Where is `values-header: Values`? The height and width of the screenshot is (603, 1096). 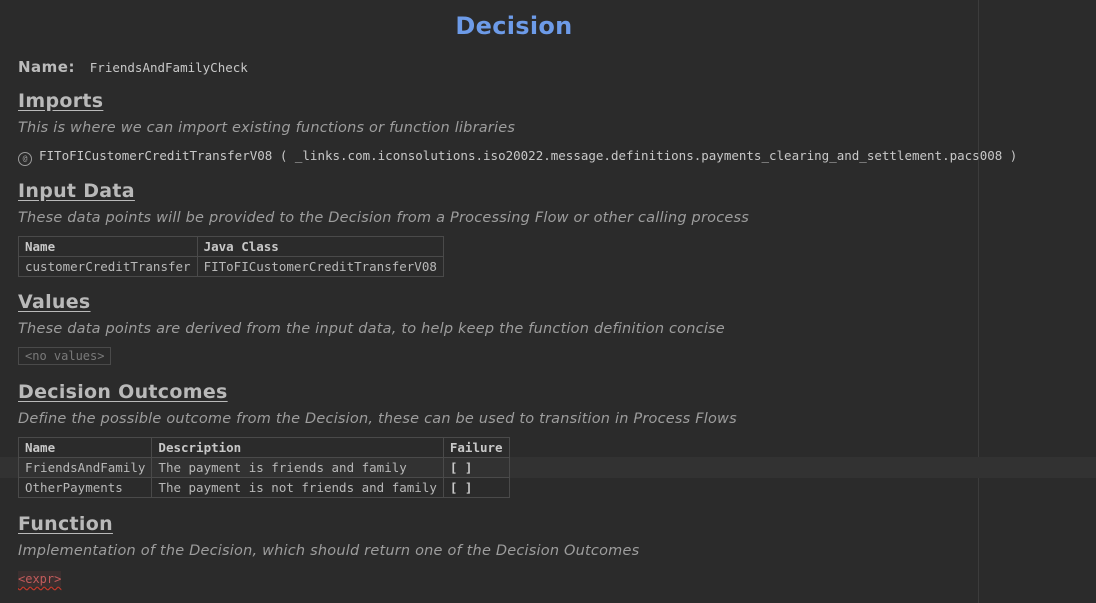
values-header: Values is located at coordinates (54, 302).